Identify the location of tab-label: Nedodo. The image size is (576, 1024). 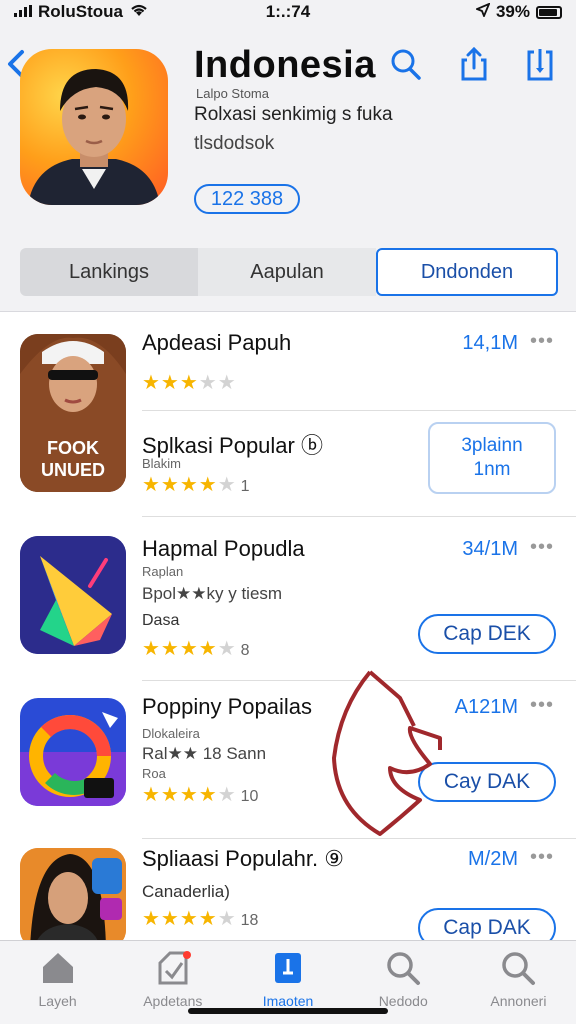
(403, 1001).